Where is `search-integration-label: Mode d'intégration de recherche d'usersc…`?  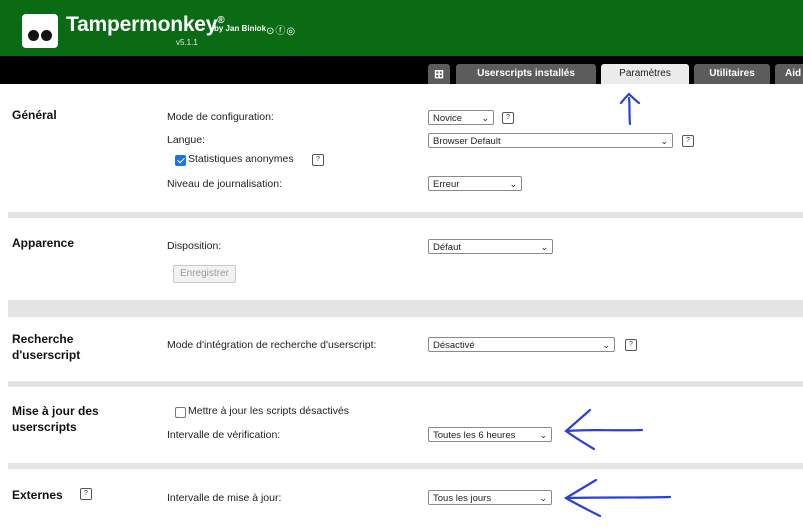 search-integration-label: Mode d'intégration de recherche d'usersc… is located at coordinates (272, 345).